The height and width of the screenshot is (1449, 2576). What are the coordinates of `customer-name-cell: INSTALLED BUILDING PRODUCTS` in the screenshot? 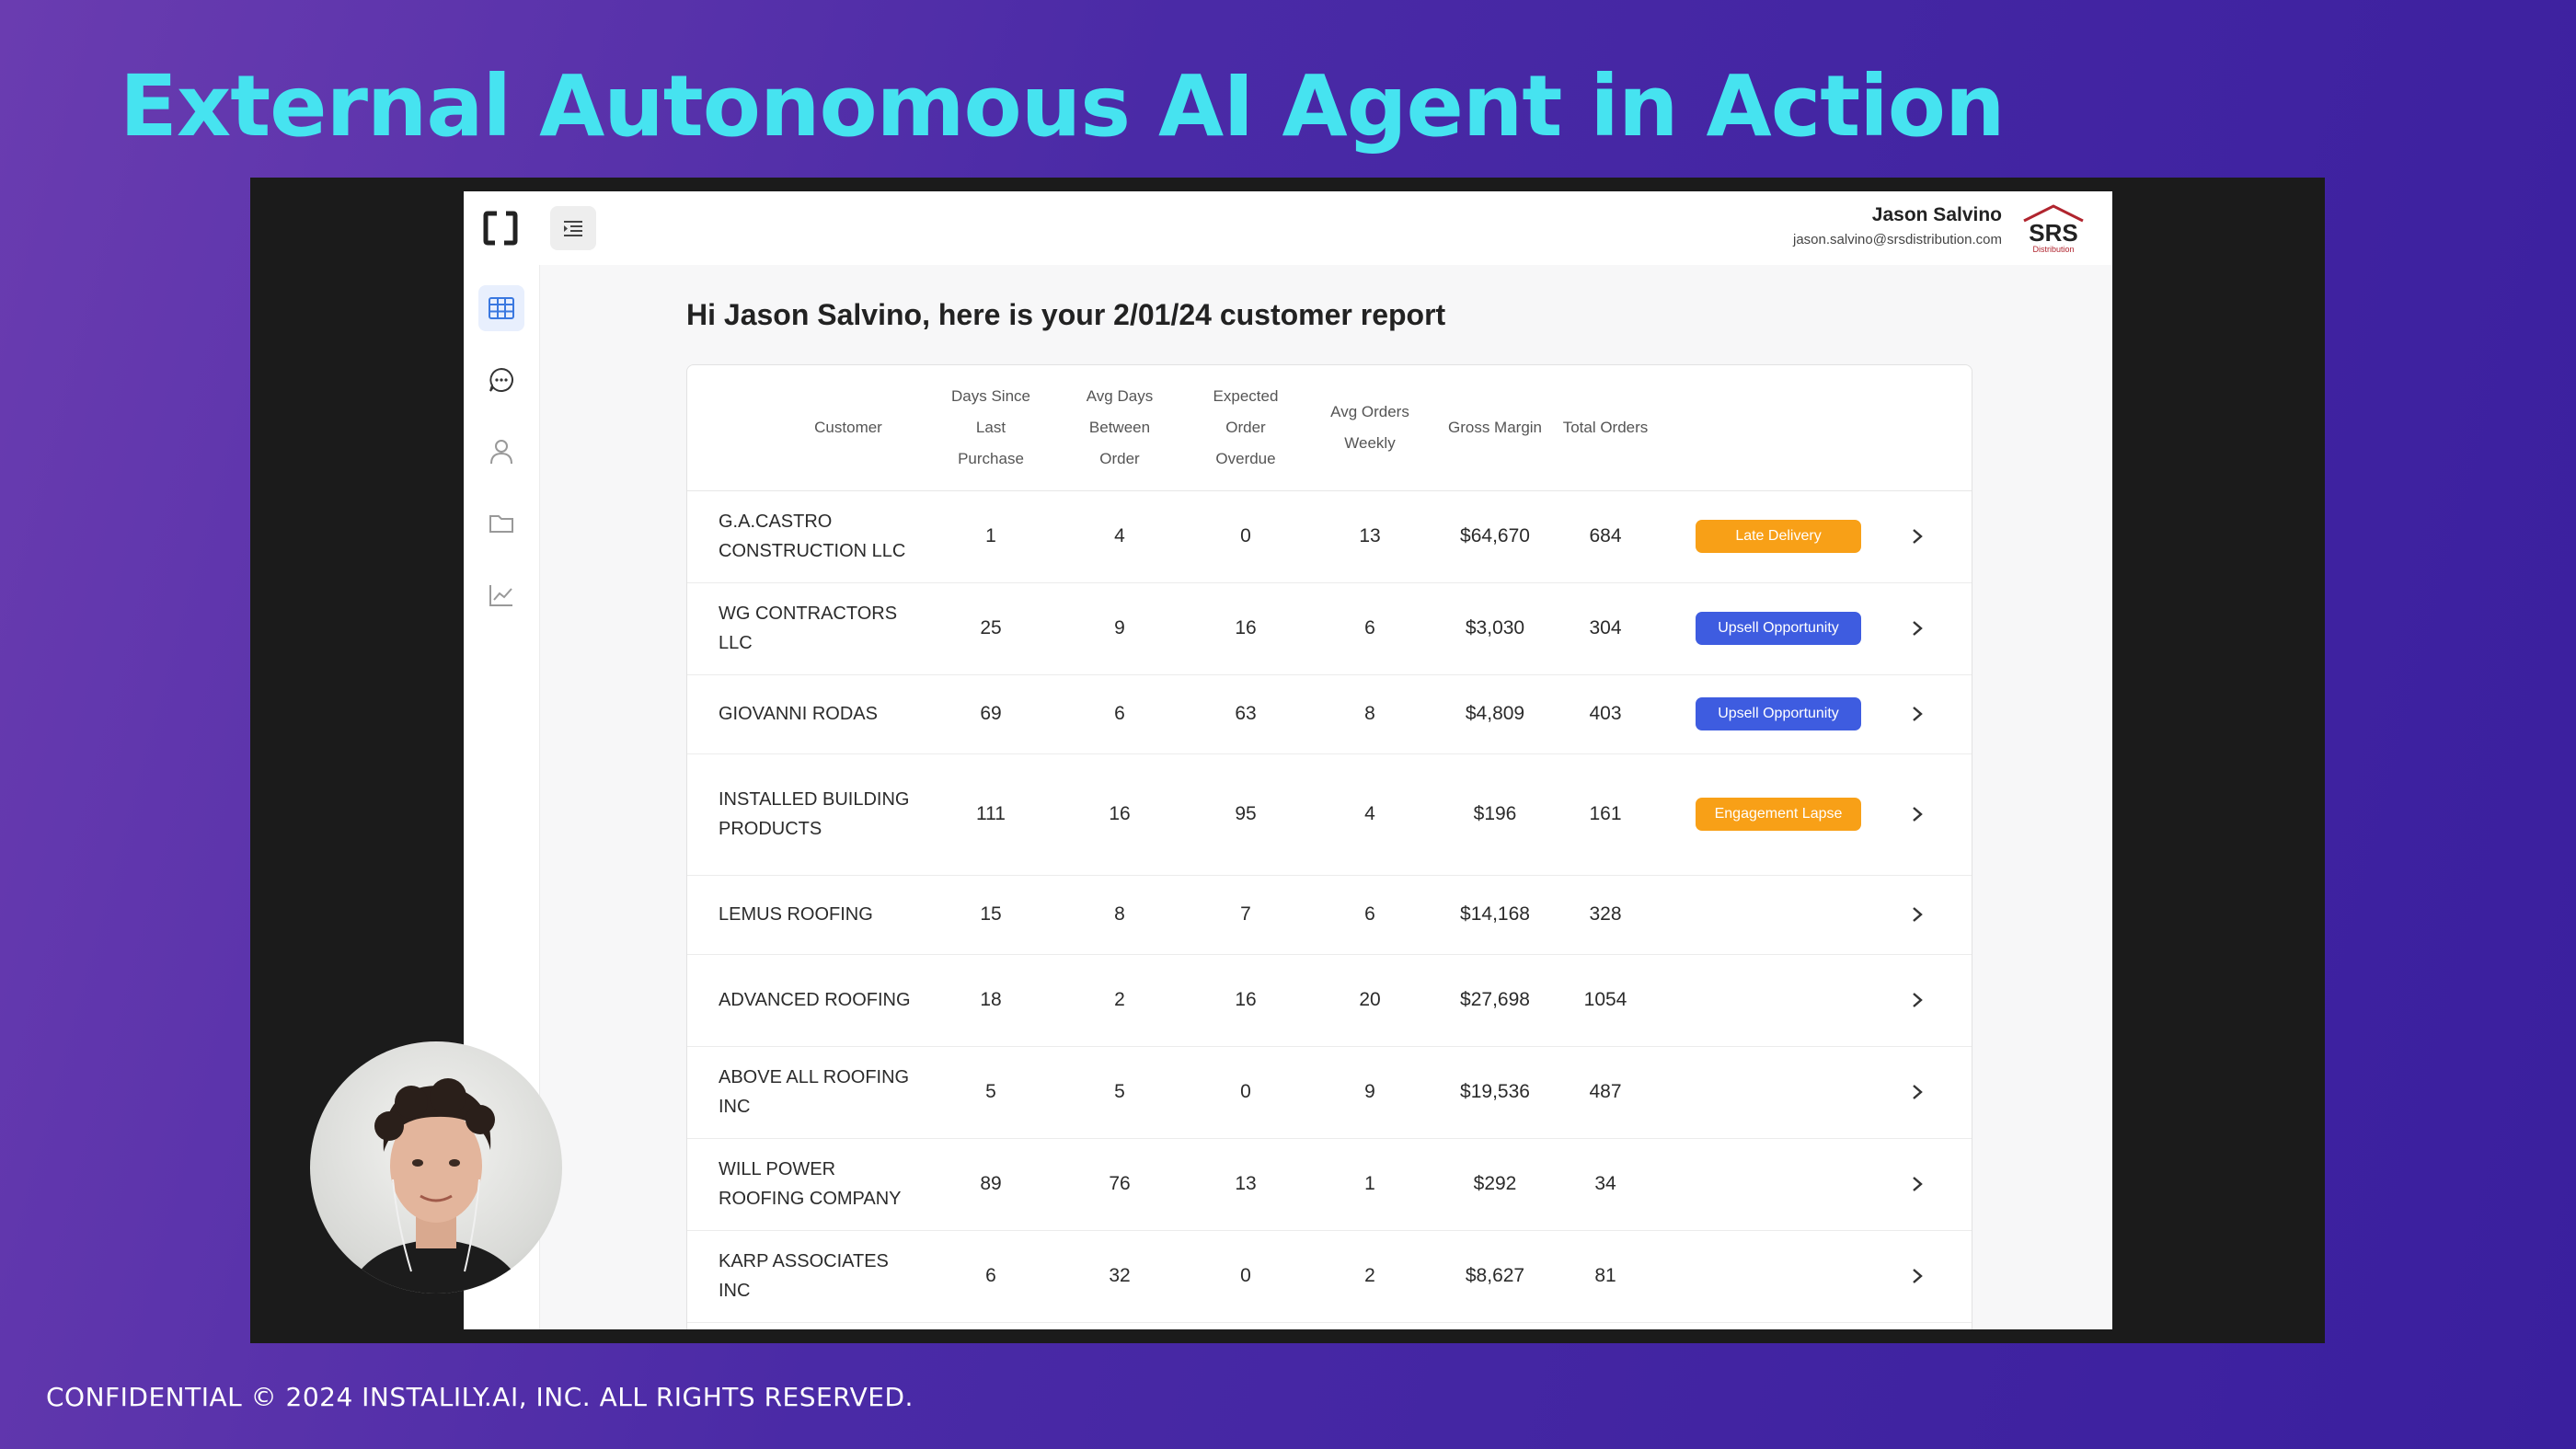 It's located at (814, 814).